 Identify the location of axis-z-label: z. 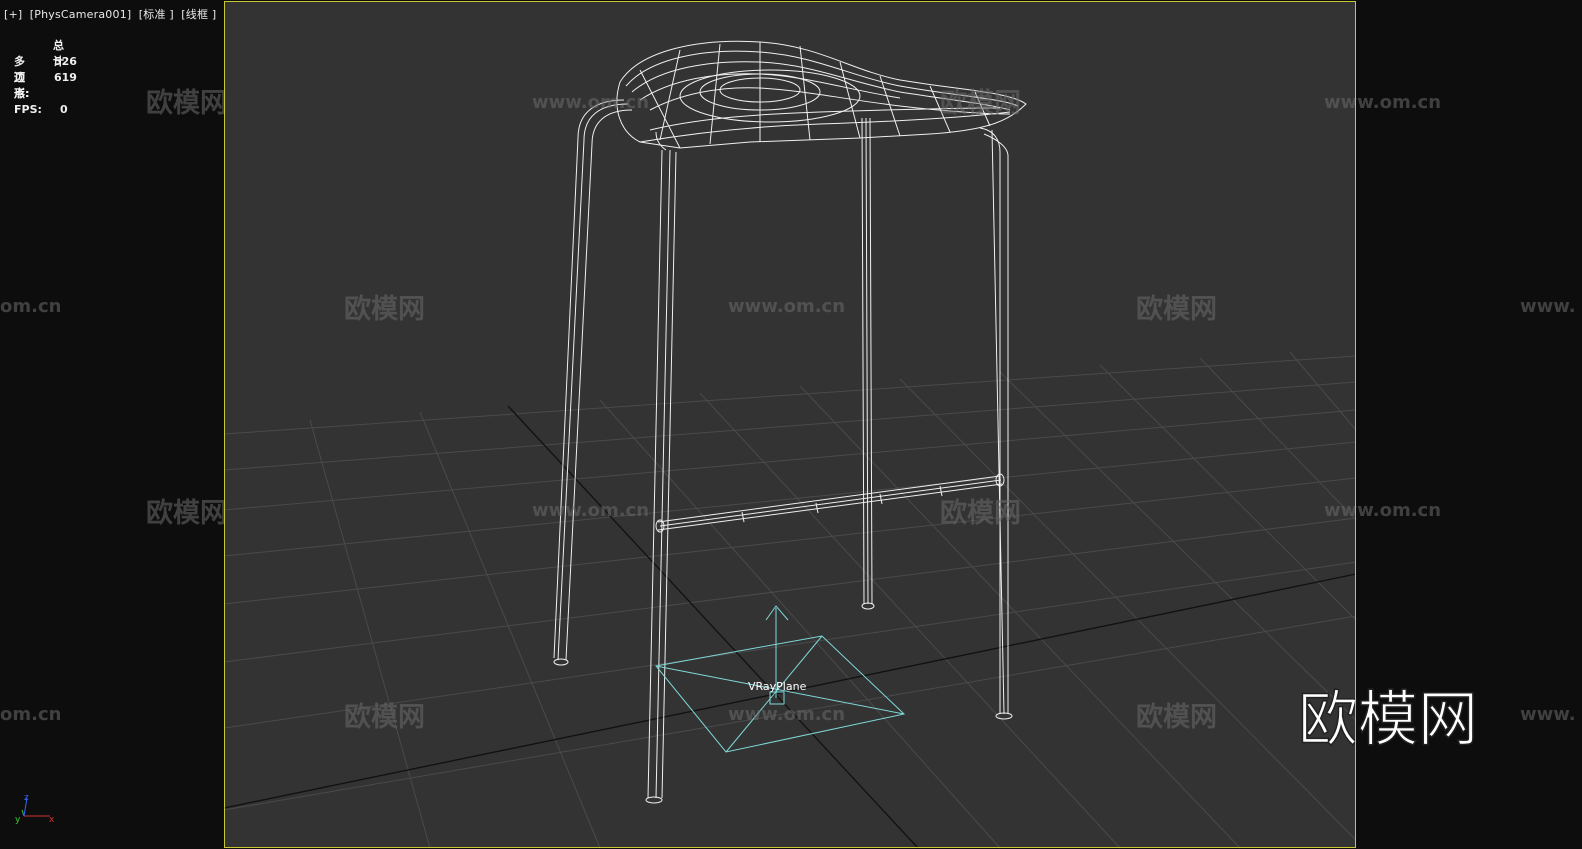
(26, 798).